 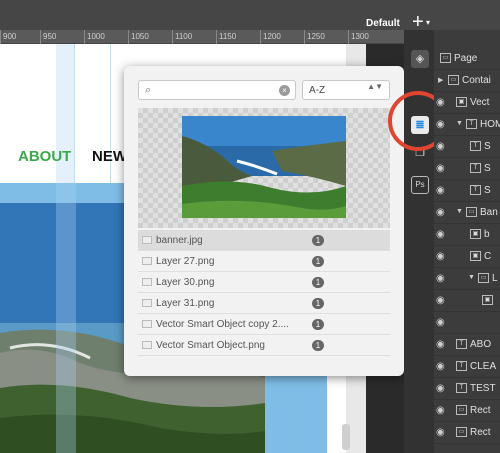 What do you see at coordinates (383, 23) in the screenshot?
I see `workspace-label: Default` at bounding box center [383, 23].